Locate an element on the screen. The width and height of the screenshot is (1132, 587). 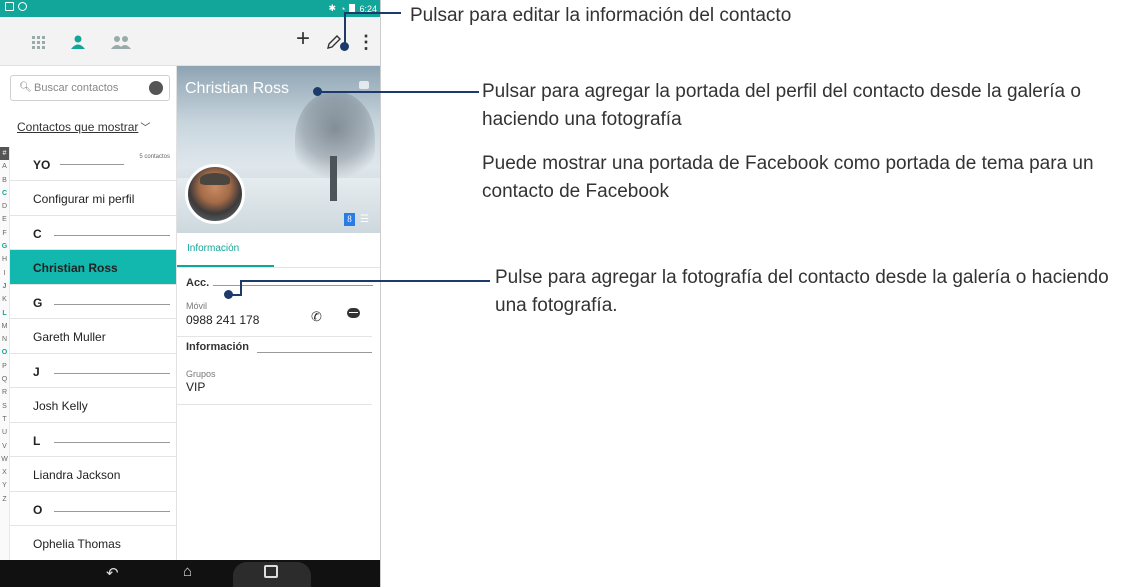
contact-list-item: Christian Ross is located at coordinates (93, 267).